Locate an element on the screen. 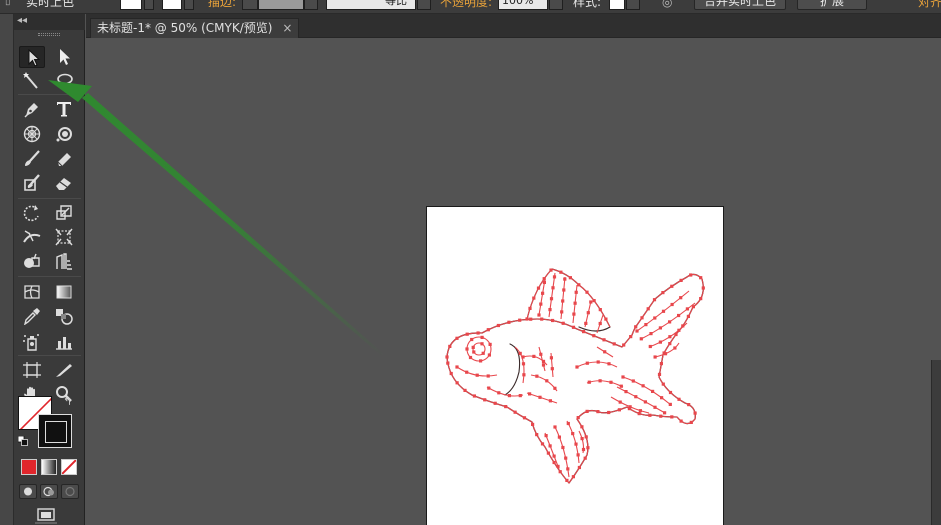  fill-color-dropdown is located at coordinates (131, 5).